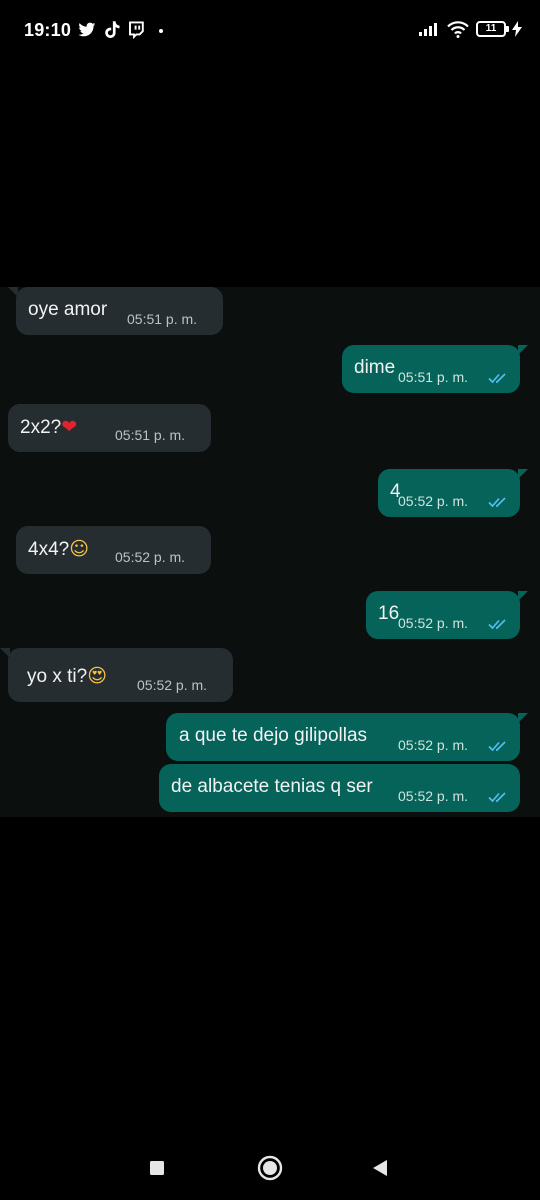 This screenshot has height=1200, width=540. I want to click on tiktok-icon, so click(112, 29).